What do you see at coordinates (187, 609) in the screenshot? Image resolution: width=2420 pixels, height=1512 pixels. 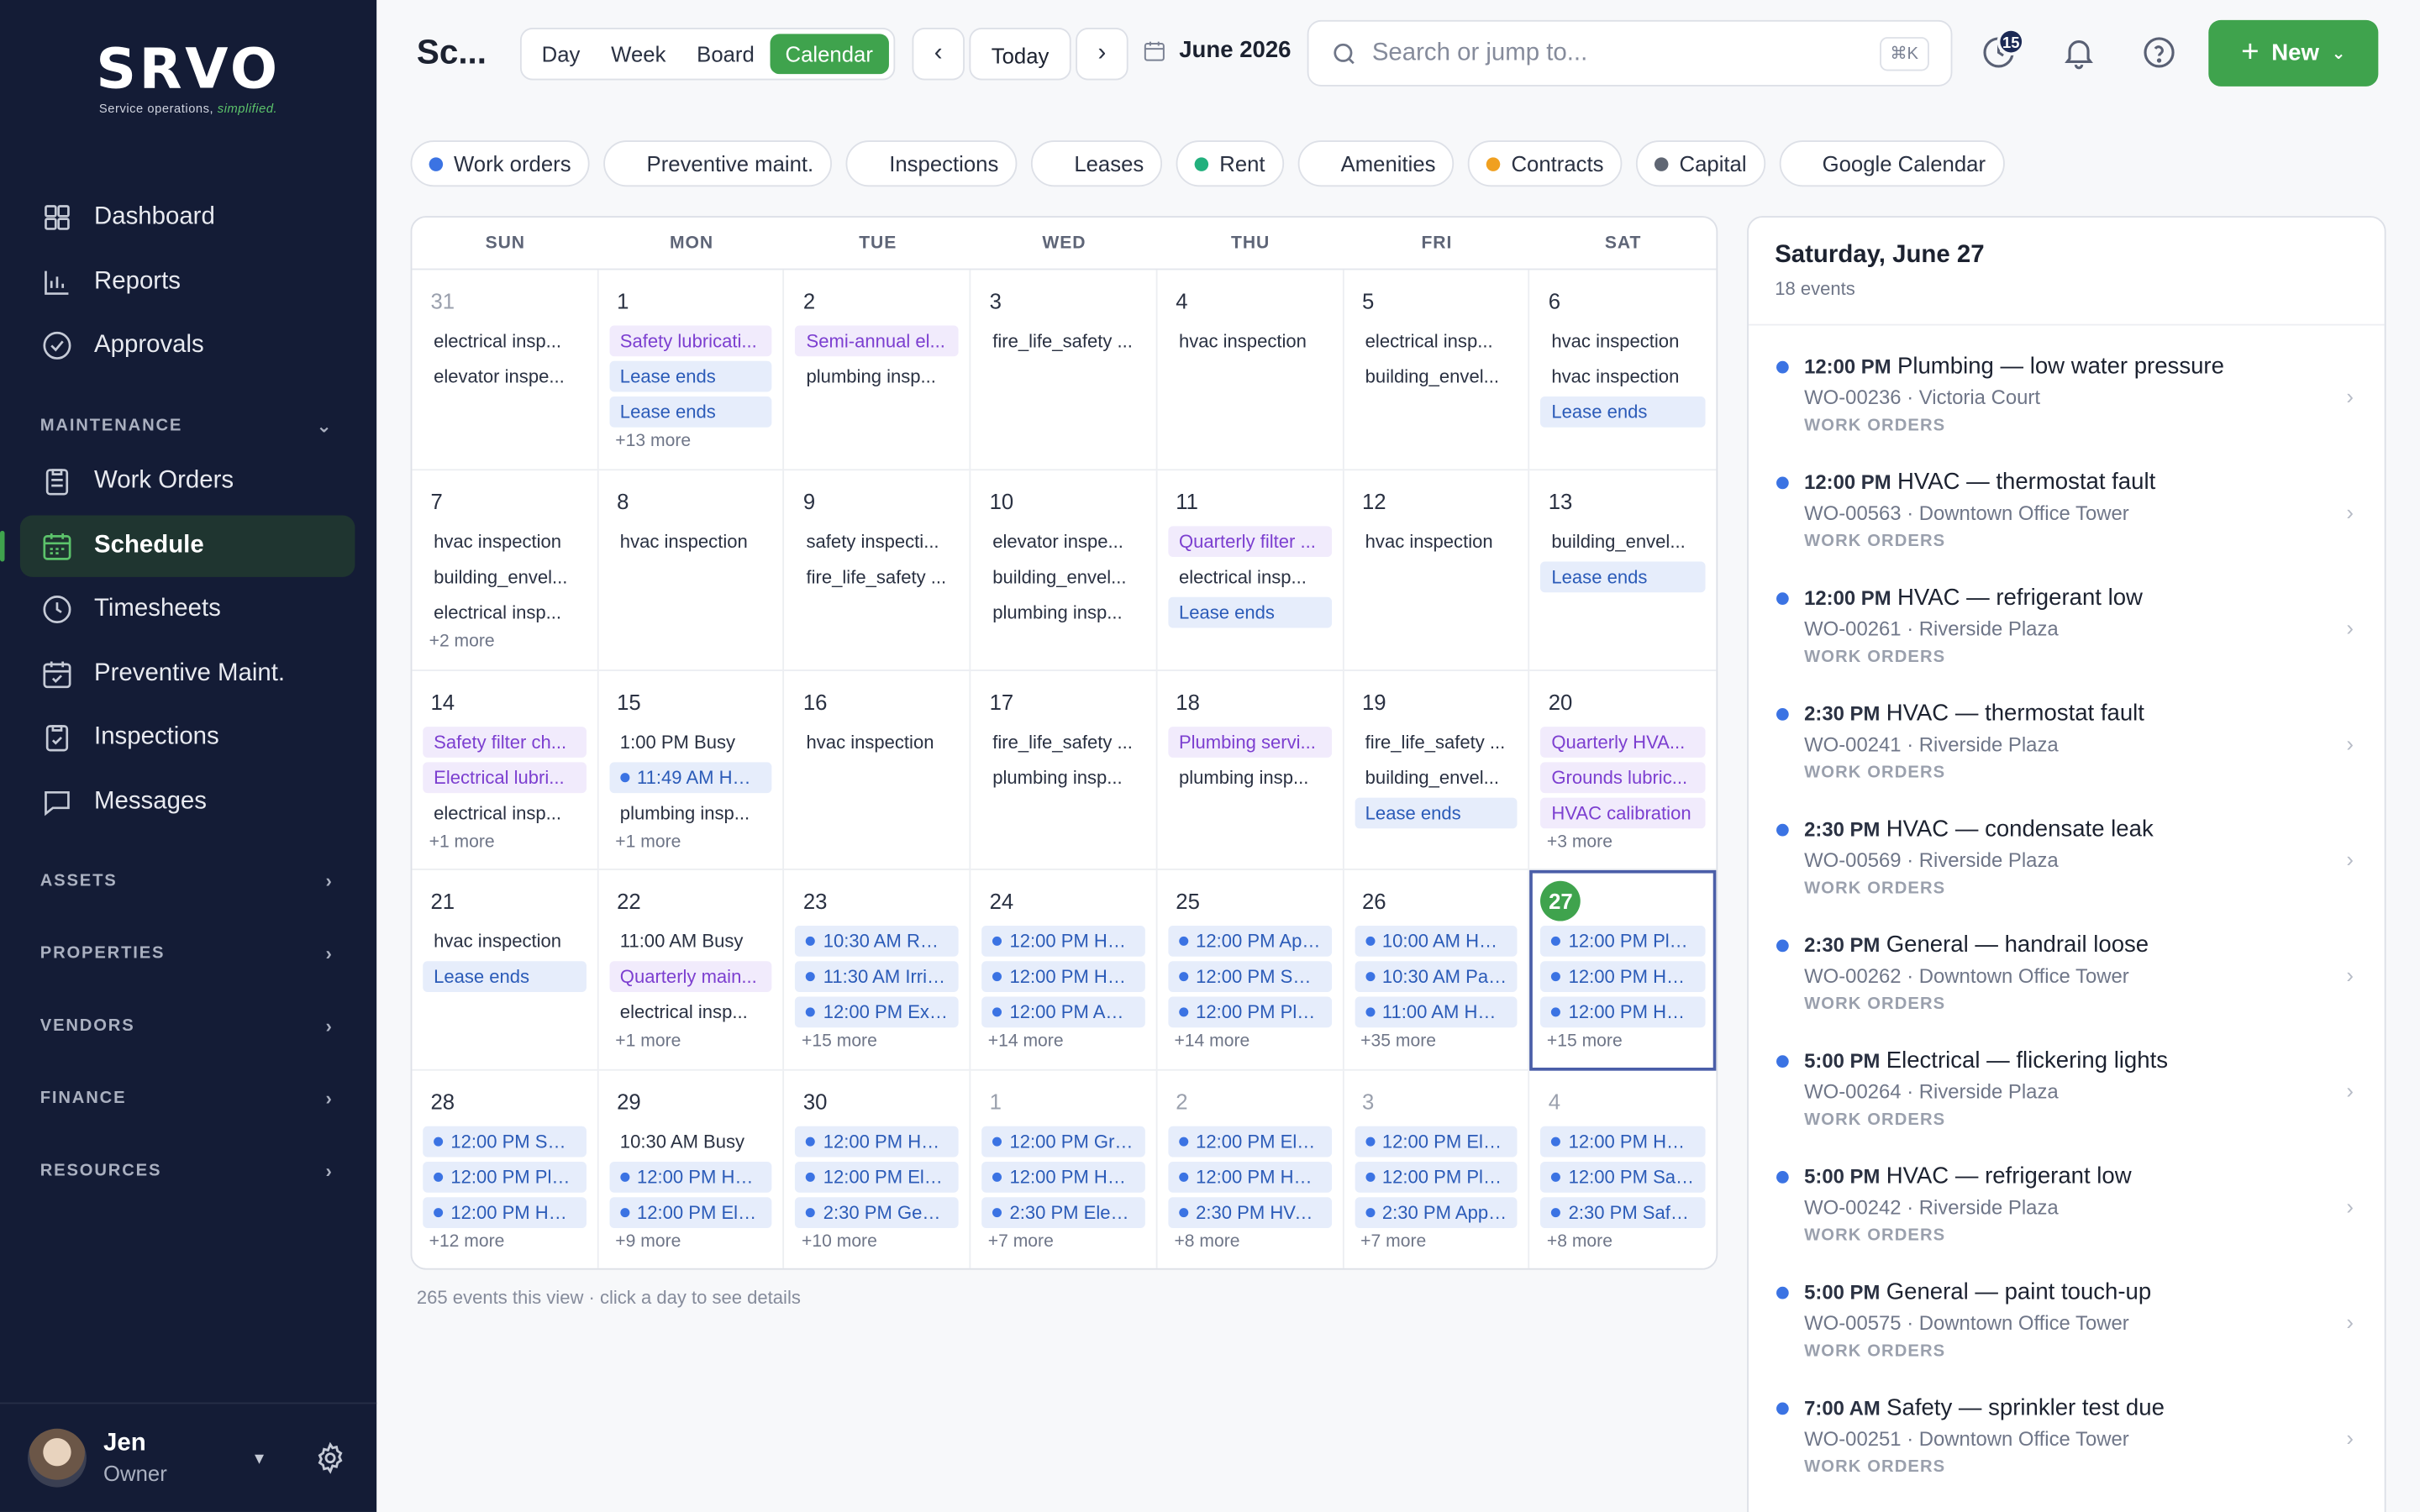 I see `sidebar-item-timesheets: Timesheets` at bounding box center [187, 609].